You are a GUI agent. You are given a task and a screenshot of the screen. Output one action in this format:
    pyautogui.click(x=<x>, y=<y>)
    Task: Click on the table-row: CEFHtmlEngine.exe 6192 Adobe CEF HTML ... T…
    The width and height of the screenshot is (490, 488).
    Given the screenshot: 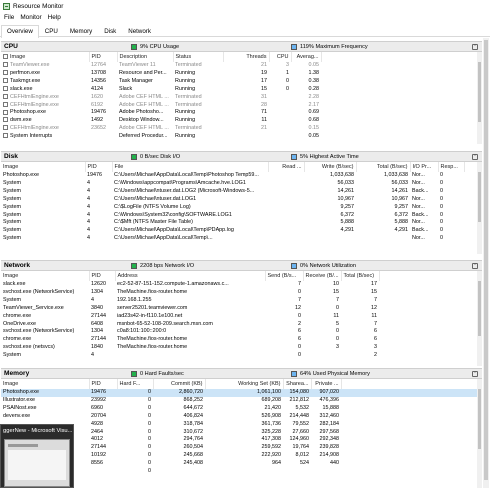 What is the action you would take?
    pyautogui.click(x=241, y=106)
    